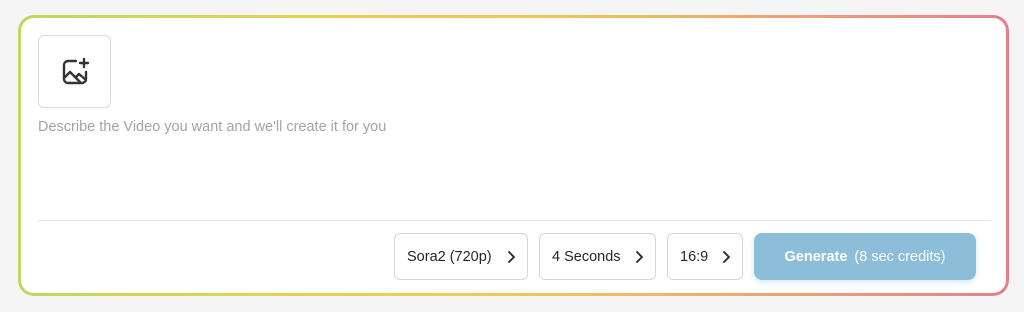  I want to click on aspect-ratio-selector: 16:9, so click(705, 256).